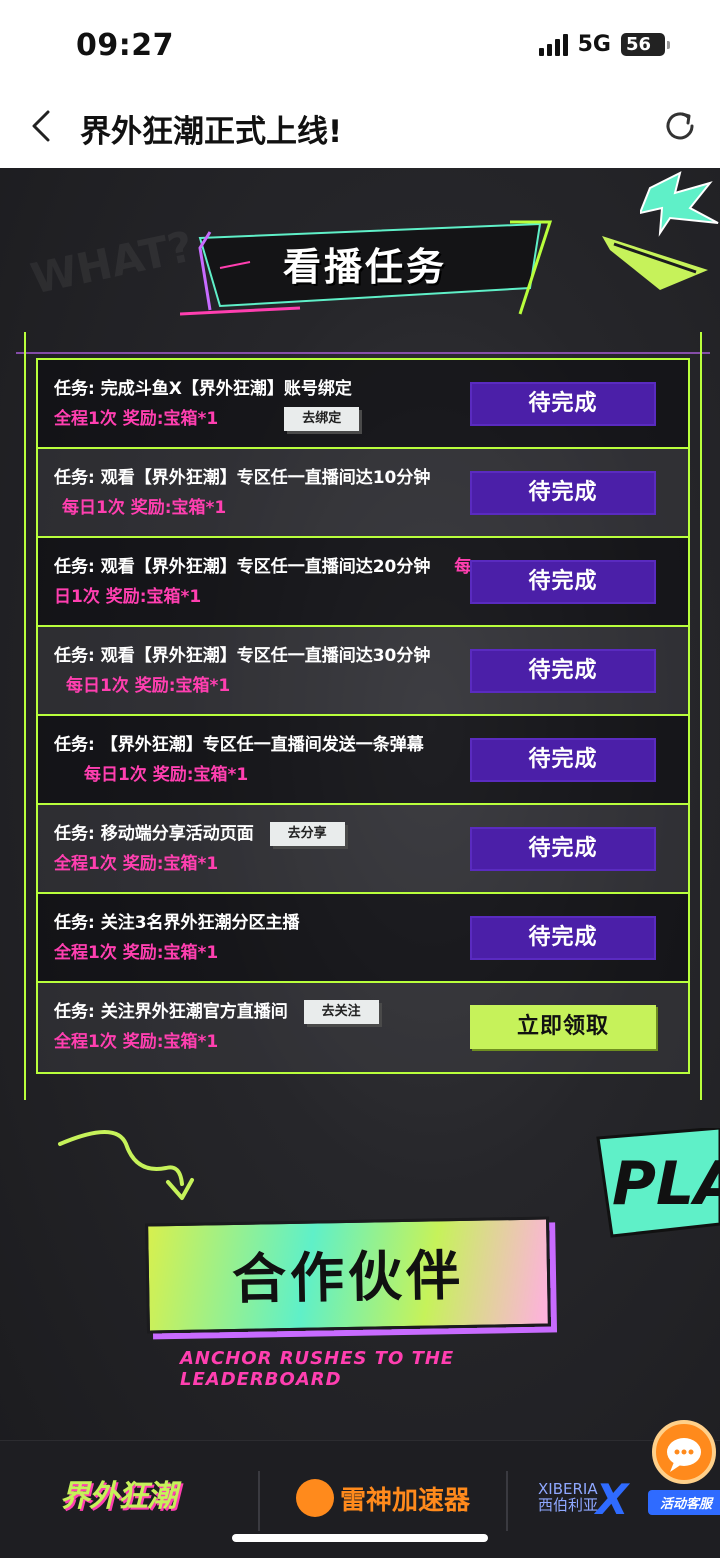 Image resolution: width=720 pixels, height=1558 pixels. What do you see at coordinates (315, 1498) in the screenshot?
I see `leishen-icon` at bounding box center [315, 1498].